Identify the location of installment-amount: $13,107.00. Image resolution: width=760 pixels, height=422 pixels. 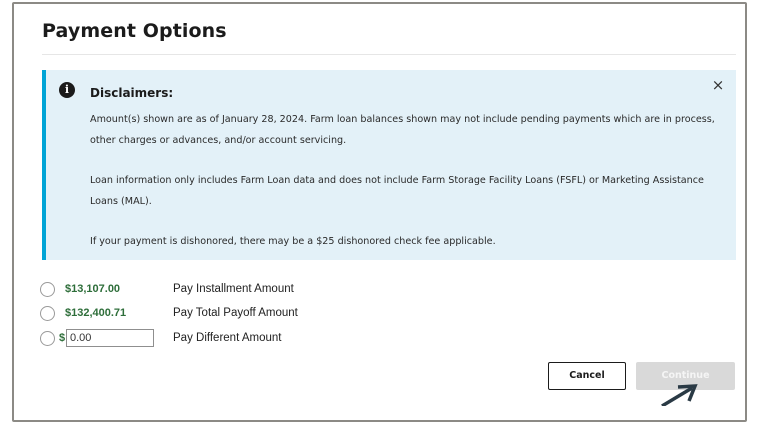
(93, 289).